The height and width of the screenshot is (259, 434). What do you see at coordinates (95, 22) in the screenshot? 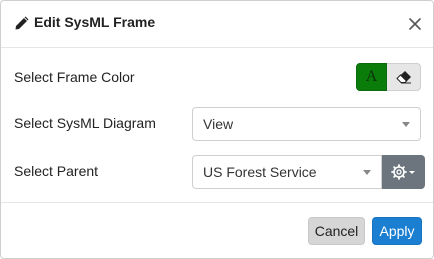
I see `dialog-title: Edit SysML Frame` at bounding box center [95, 22].